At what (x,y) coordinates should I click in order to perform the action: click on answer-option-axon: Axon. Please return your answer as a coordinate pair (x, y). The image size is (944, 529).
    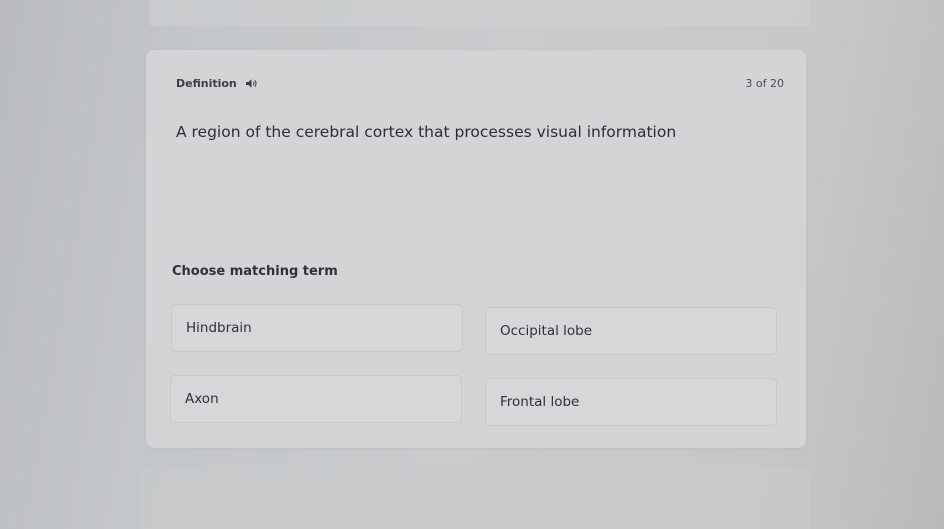
    Looking at the image, I should click on (316, 399).